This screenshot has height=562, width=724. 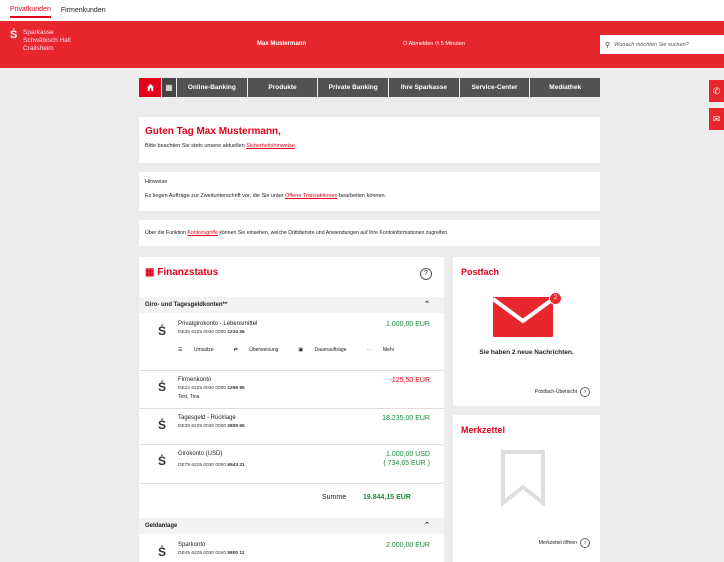 What do you see at coordinates (38, 32) in the screenshot?
I see `logo-line-1: Sparkasse` at bounding box center [38, 32].